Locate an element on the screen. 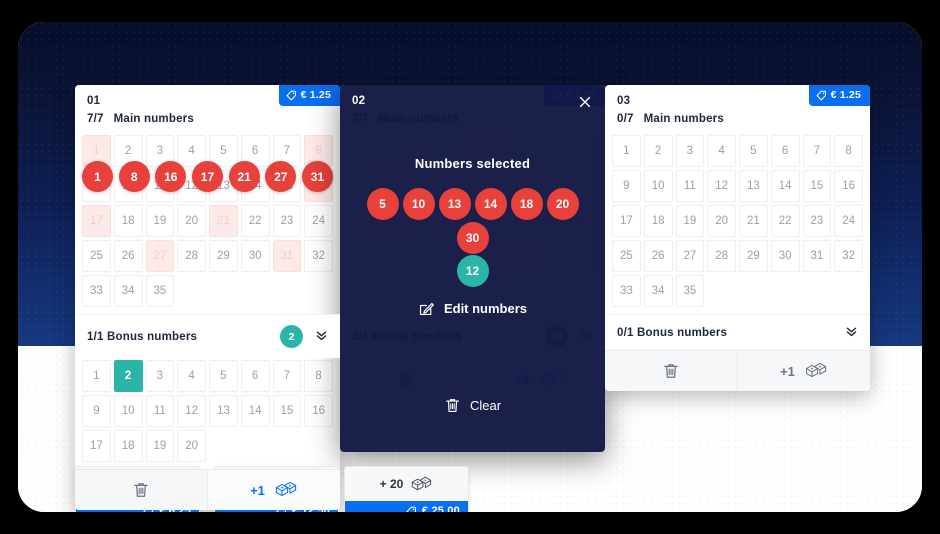 Image resolution: width=940 pixels, height=534 pixels. edit-numbers-button: Edit numbers is located at coordinates (472, 308).